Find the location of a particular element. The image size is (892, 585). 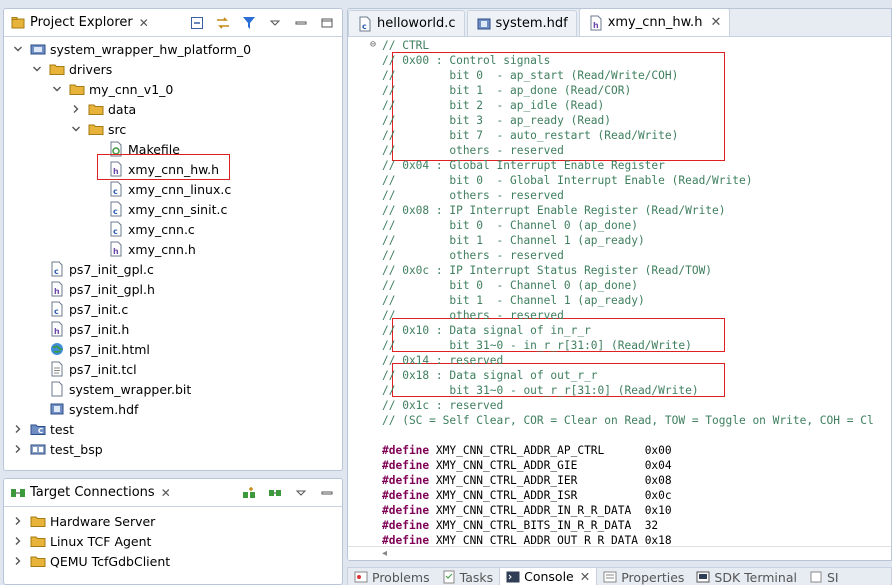

tree-item-ps7-init-html: ps7_init.html is located at coordinates (90, 349).